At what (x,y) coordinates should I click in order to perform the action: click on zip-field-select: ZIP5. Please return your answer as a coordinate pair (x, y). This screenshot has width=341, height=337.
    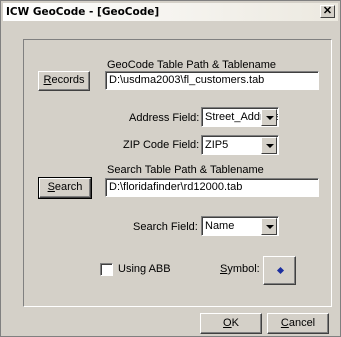
    Looking at the image, I should click on (240, 145).